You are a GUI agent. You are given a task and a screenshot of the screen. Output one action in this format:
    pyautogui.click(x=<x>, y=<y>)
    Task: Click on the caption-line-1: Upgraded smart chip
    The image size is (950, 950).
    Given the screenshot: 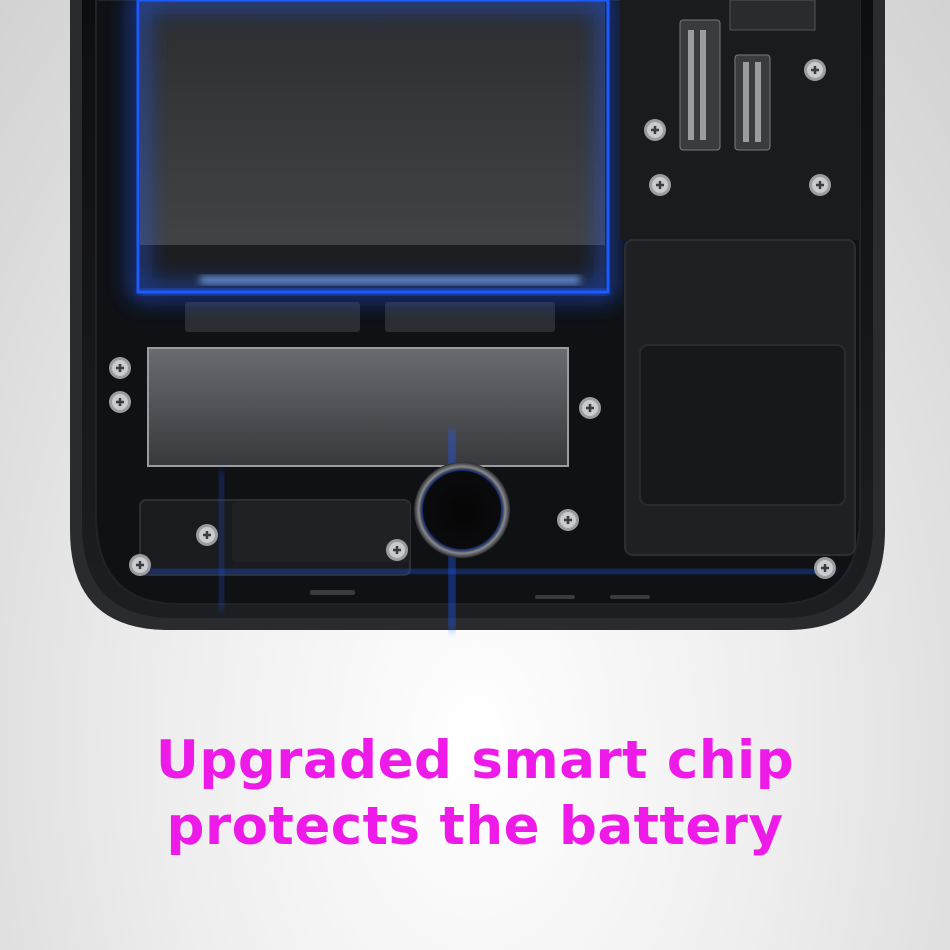 What is the action you would take?
    pyautogui.click(x=475, y=760)
    